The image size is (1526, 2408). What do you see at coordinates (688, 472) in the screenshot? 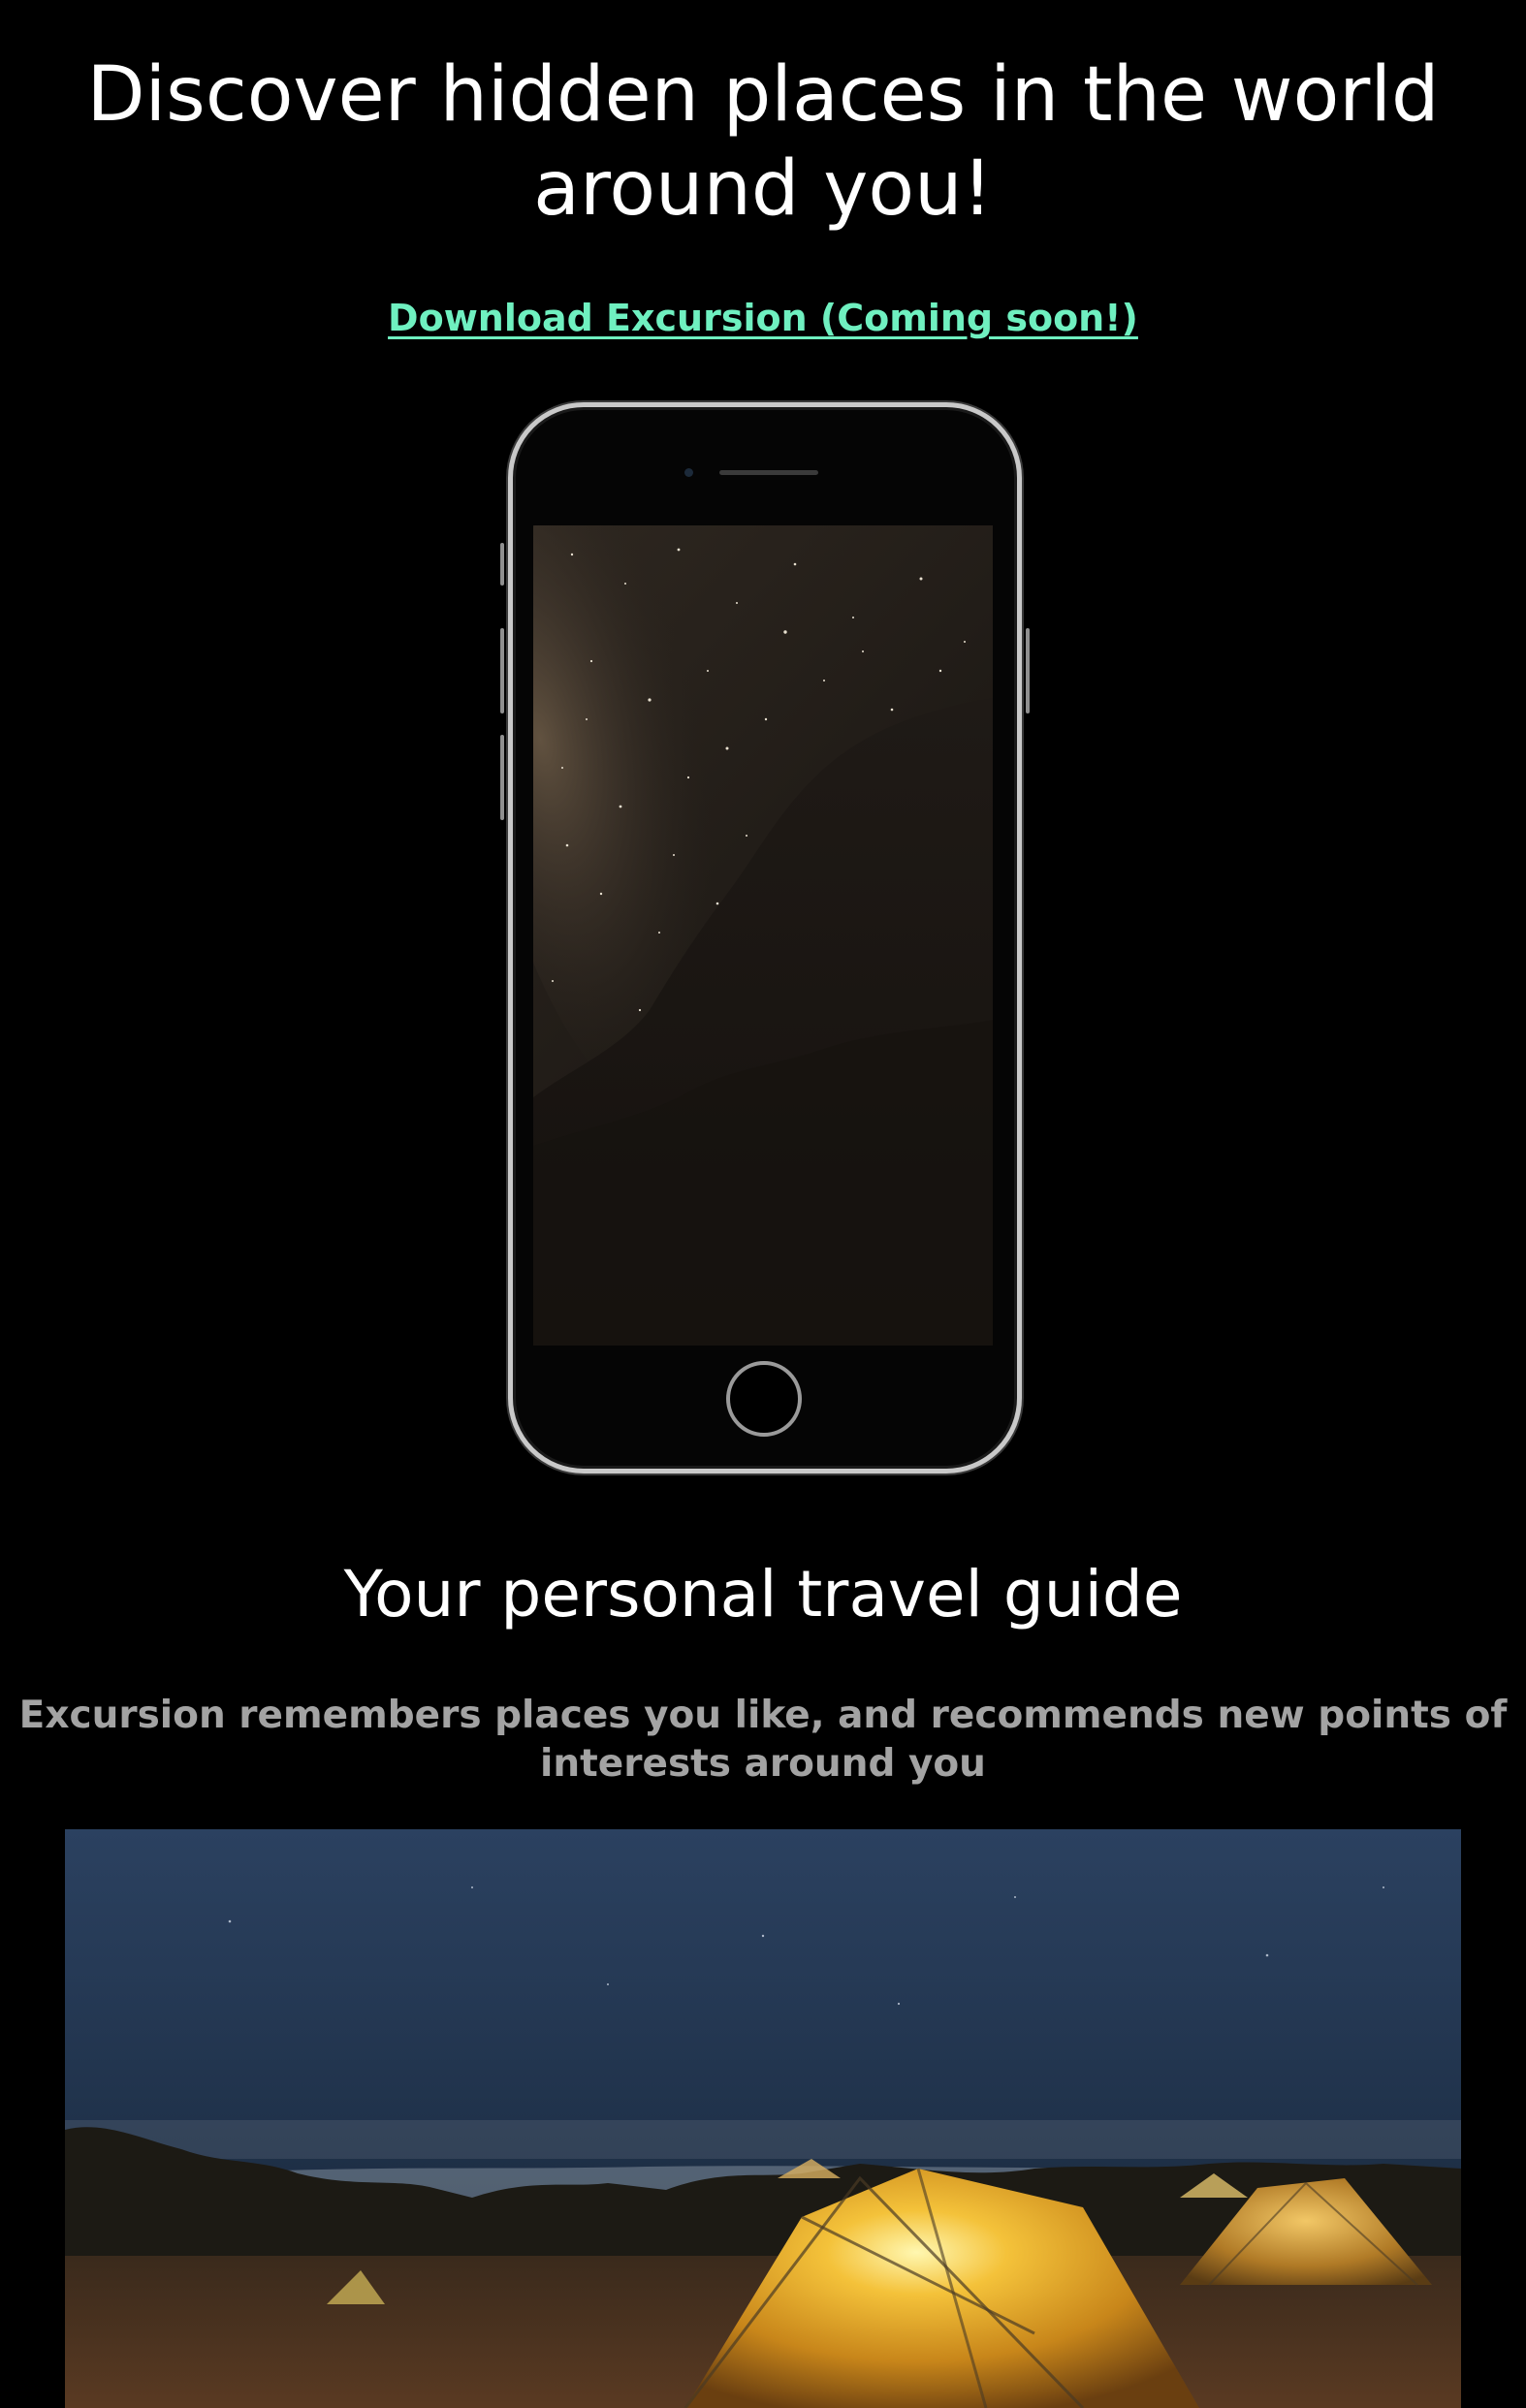
I see `front-camera` at bounding box center [688, 472].